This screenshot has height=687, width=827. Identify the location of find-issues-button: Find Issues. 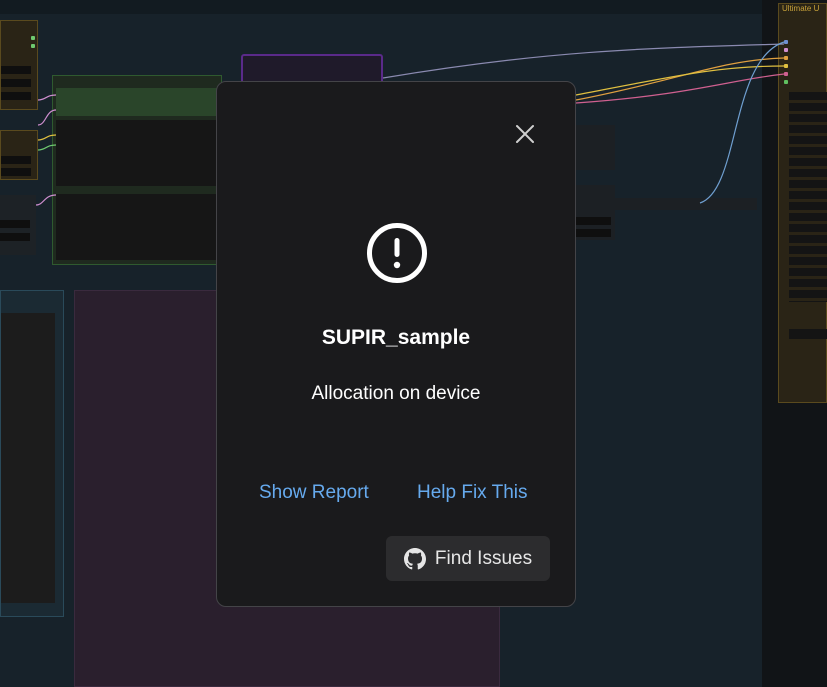
(468, 558).